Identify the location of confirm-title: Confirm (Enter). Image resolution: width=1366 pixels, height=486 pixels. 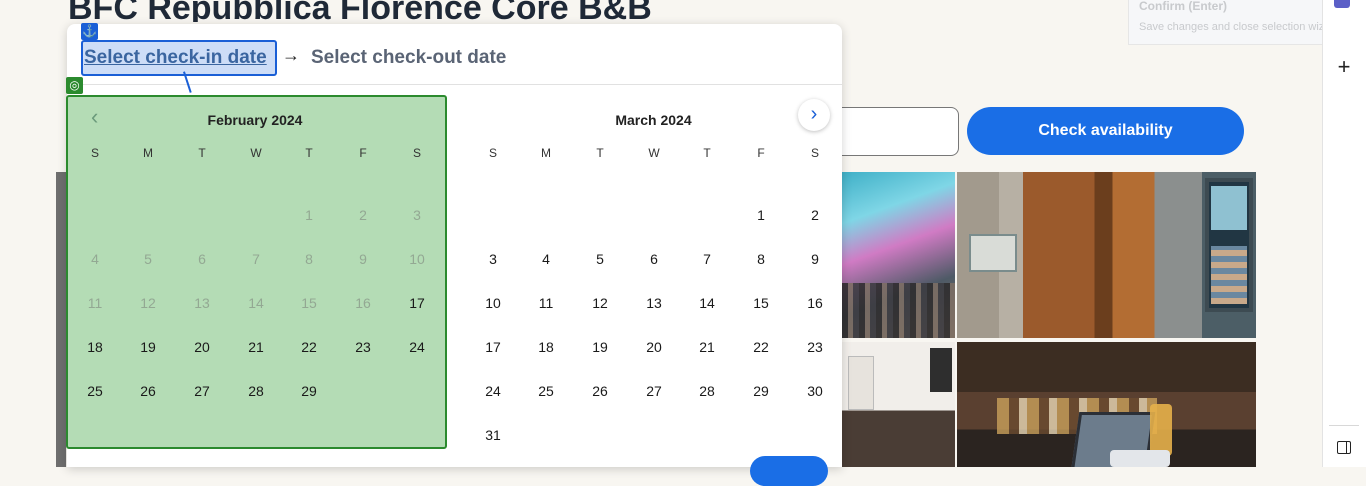
(1183, 6).